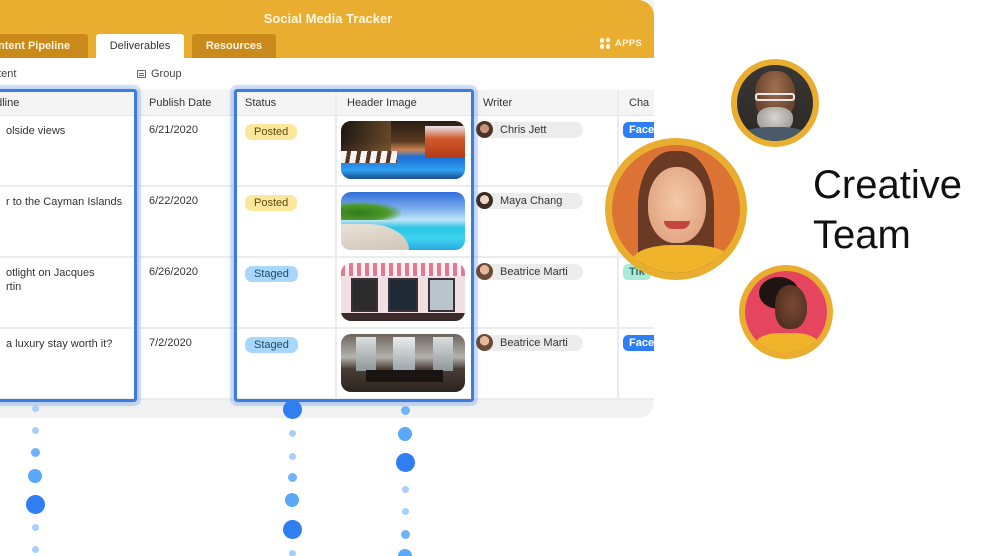  What do you see at coordinates (50, 280) in the screenshot?
I see `headline-text: otlight on Jacques rtin` at bounding box center [50, 280].